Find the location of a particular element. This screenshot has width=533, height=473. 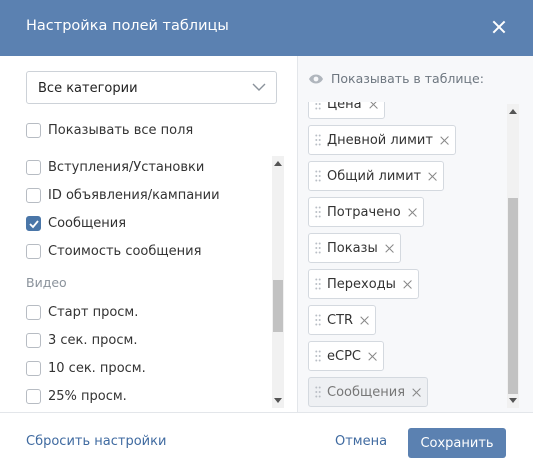

chip-list-scrollbar is located at coordinates (513, 256).